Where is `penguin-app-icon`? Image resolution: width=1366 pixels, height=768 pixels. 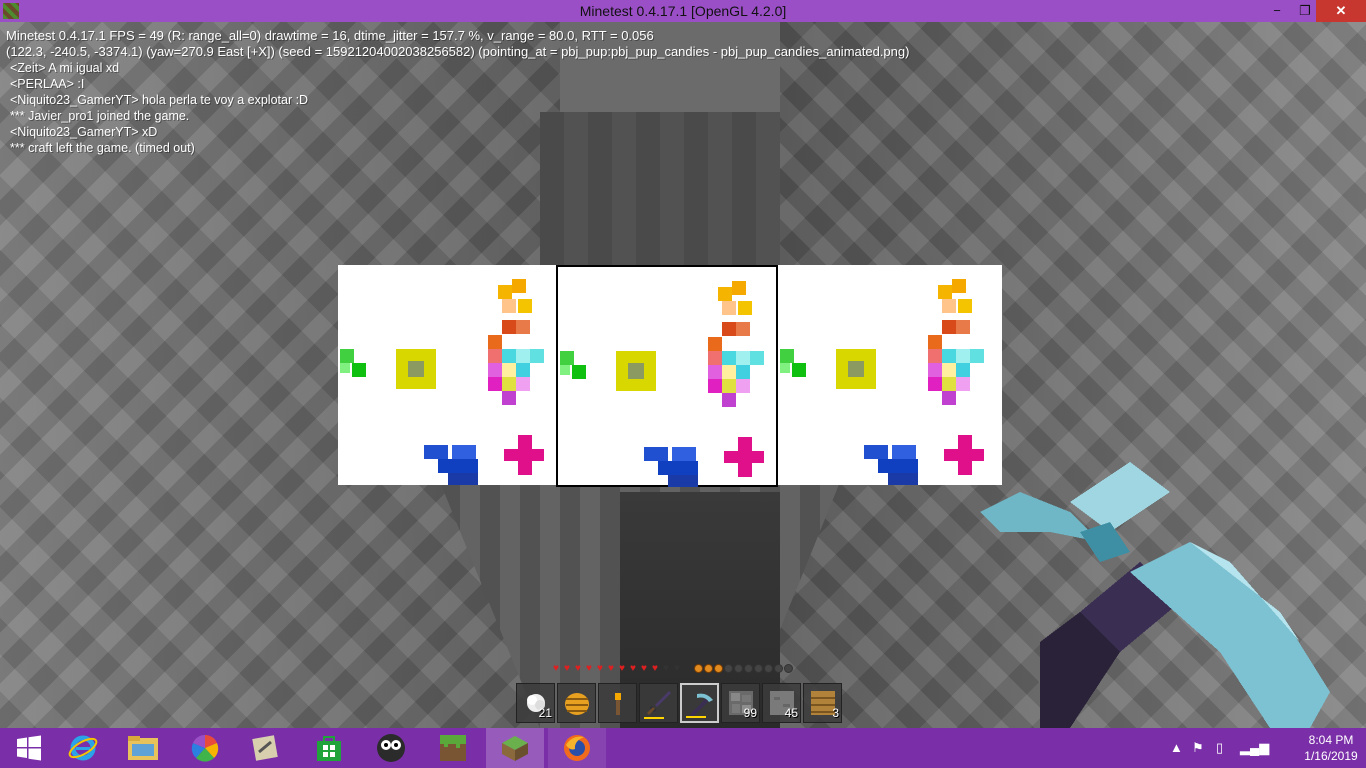
penguin-app-icon is located at coordinates (391, 748).